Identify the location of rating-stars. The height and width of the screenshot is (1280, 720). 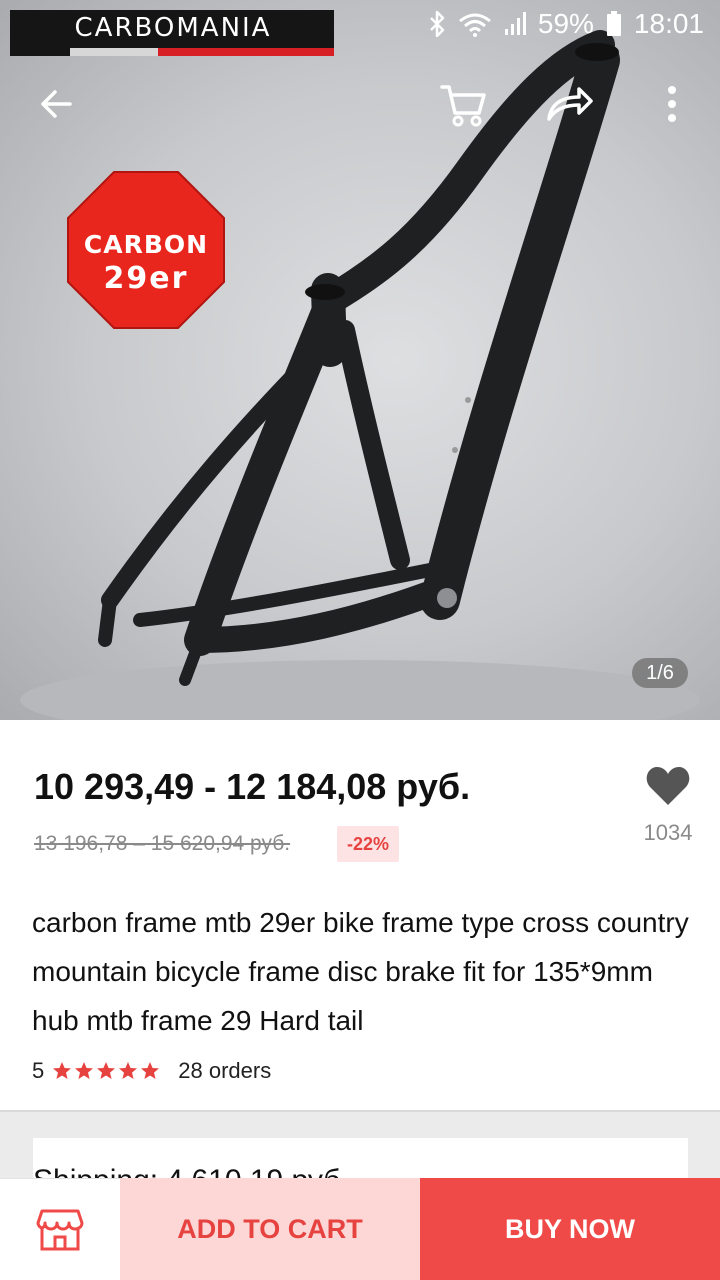
(106, 1071).